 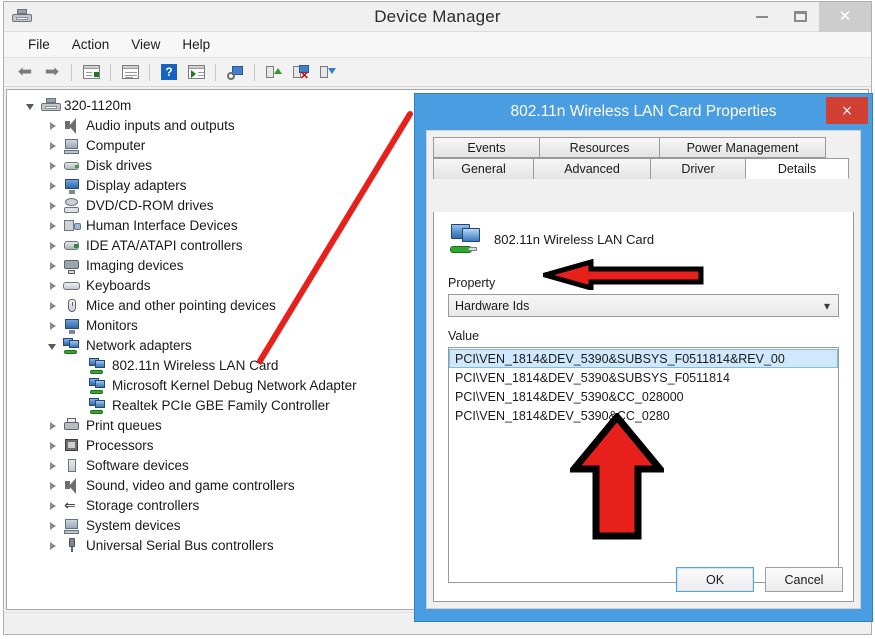 I want to click on value-label: Value, so click(x=464, y=336).